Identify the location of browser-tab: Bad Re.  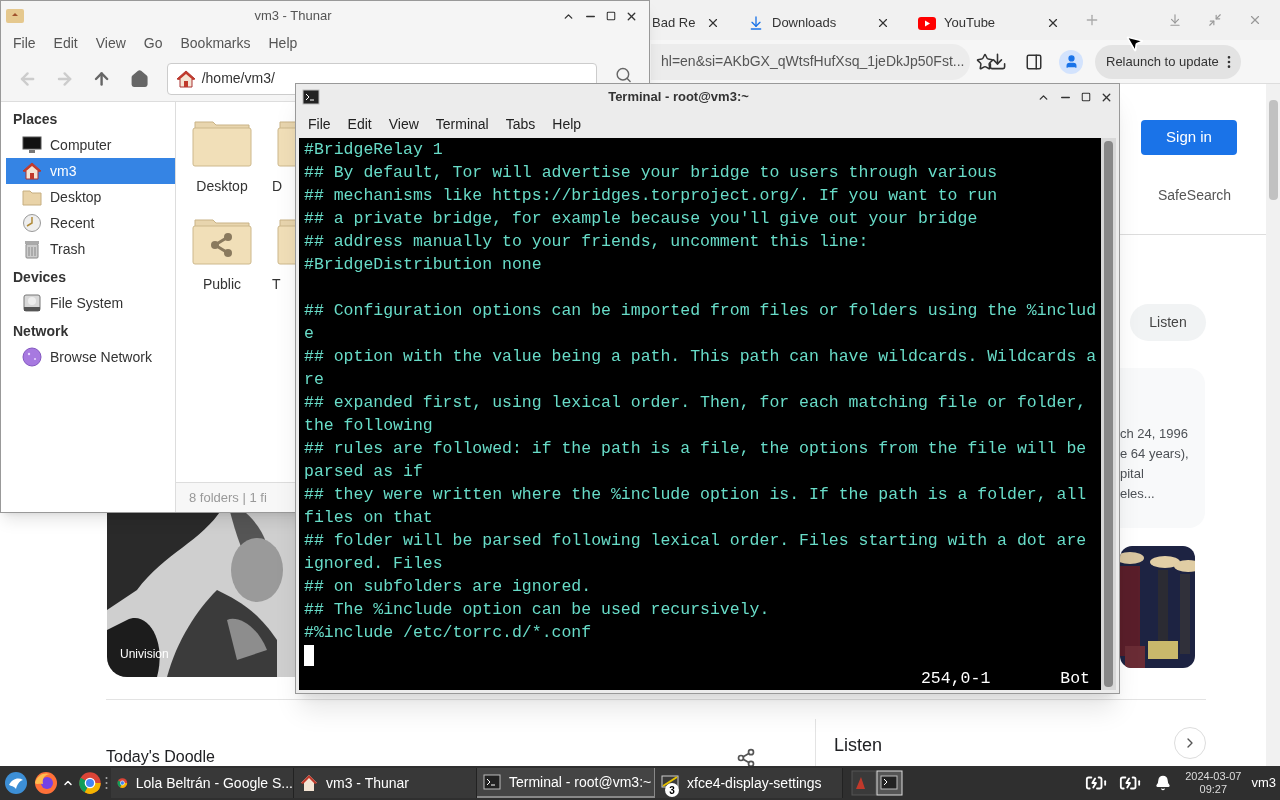
(690, 23).